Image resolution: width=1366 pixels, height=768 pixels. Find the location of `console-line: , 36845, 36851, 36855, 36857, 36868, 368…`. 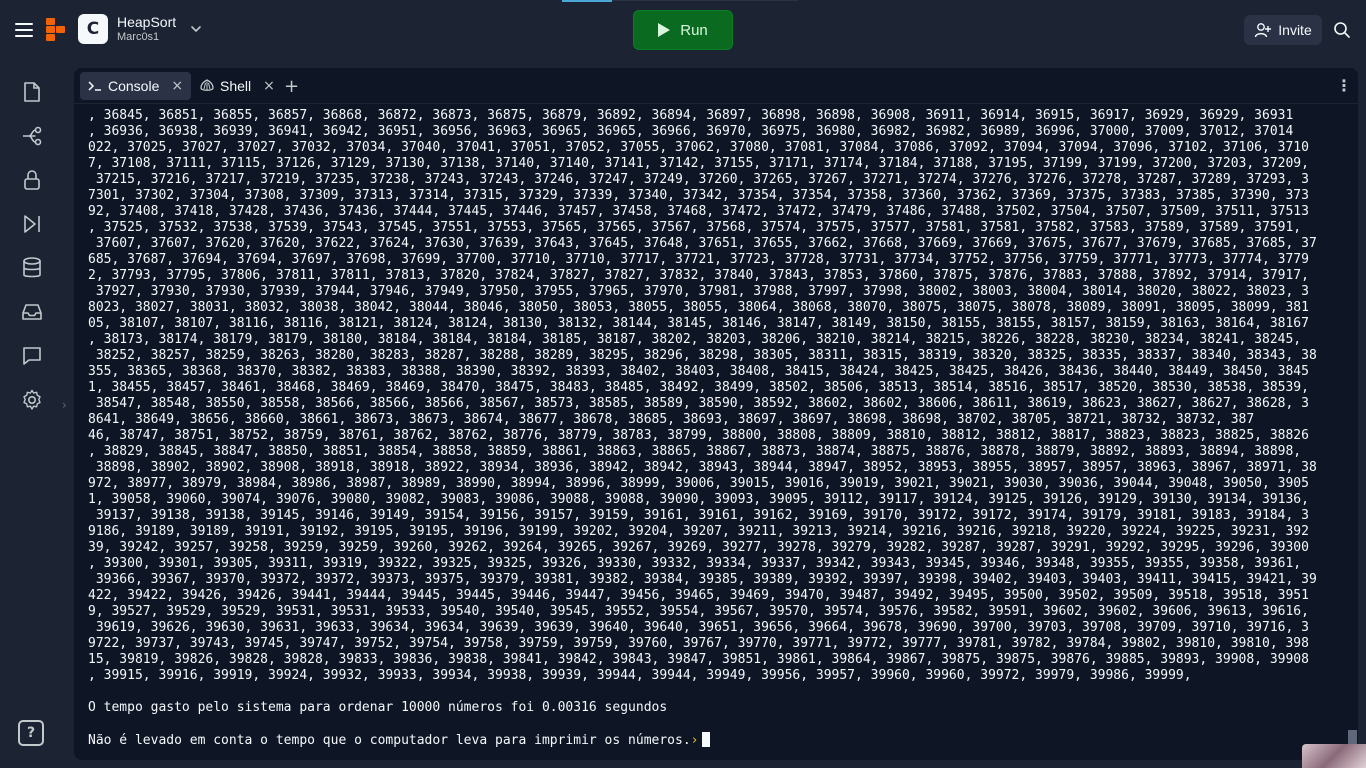

console-line: , 36845, 36851, 36855, 36857, 36868, 368… is located at coordinates (691, 115).